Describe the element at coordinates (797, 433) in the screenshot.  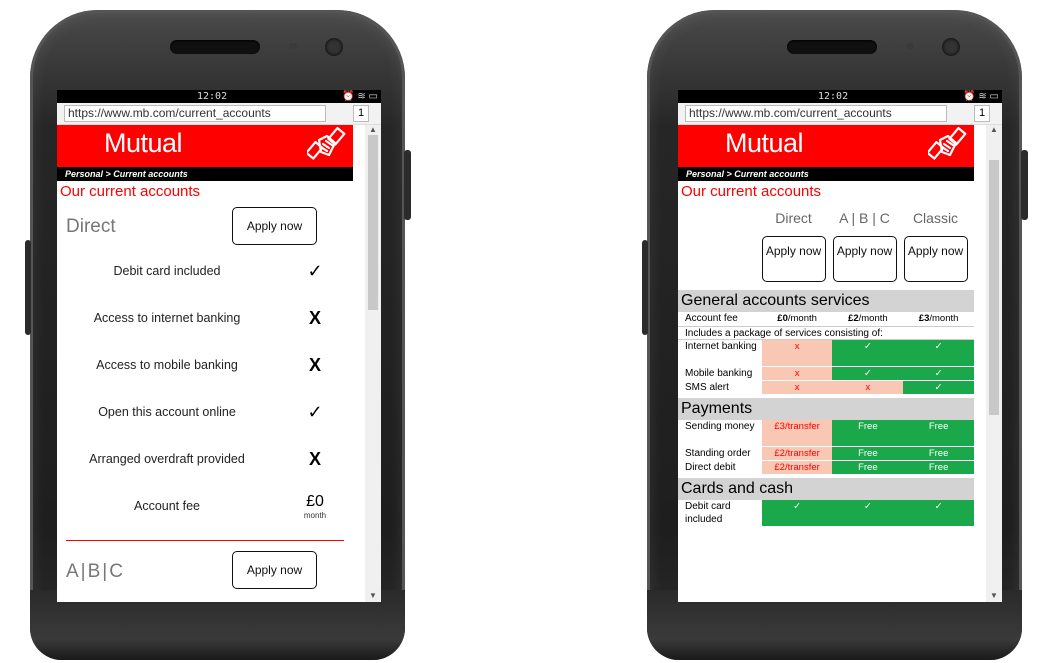
I see `price-cell: £3/transfer` at that location.